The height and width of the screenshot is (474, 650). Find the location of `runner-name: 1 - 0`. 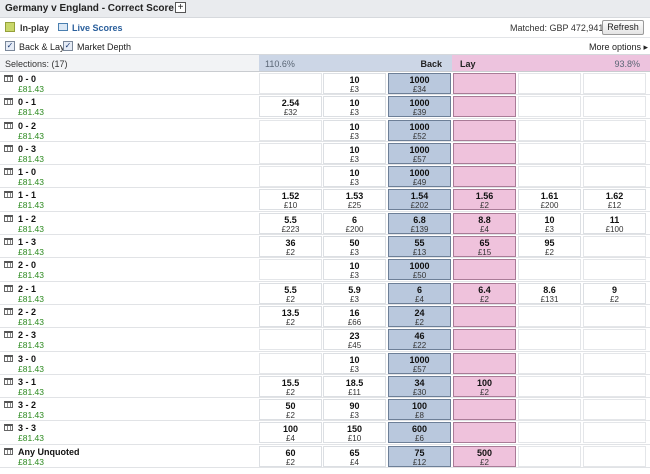

runner-name: 1 - 0 is located at coordinates (27, 172).